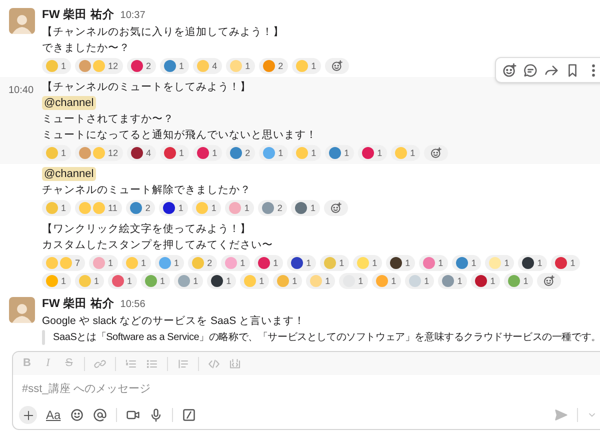  What do you see at coordinates (158, 245) in the screenshot?
I see `message-text: カスタムしたスタンプを押してみてください〜` at bounding box center [158, 245].